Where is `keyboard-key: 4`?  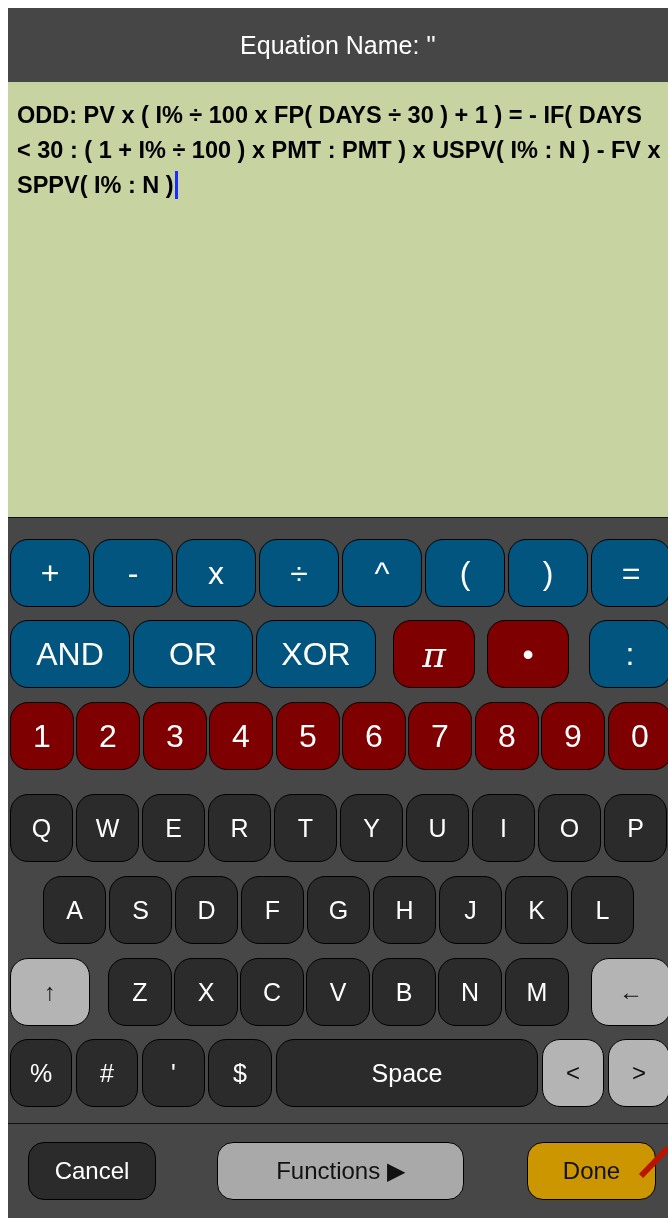
keyboard-key: 4 is located at coordinates (241, 736).